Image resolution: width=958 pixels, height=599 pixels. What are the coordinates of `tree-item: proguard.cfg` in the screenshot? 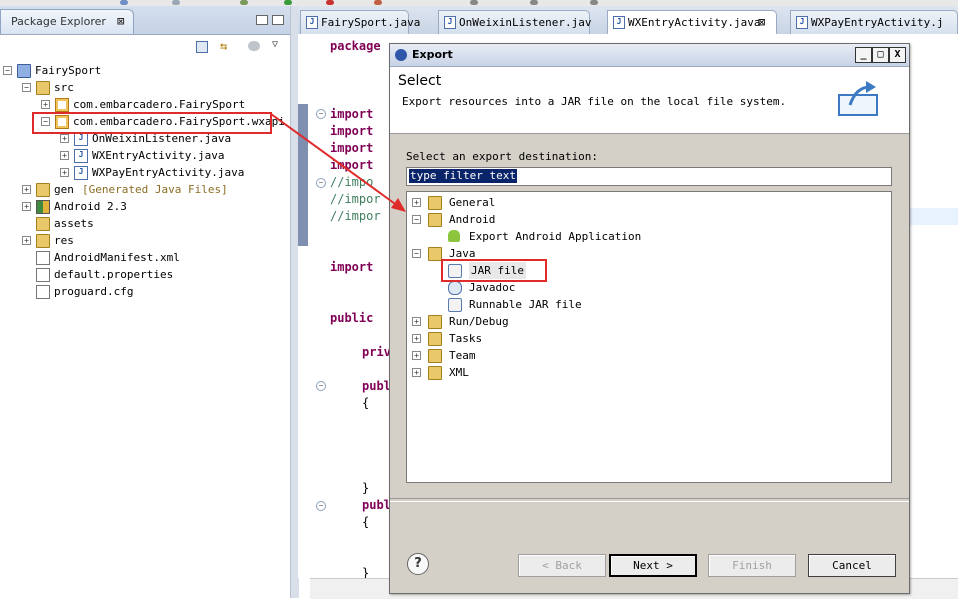 It's located at (145, 291).